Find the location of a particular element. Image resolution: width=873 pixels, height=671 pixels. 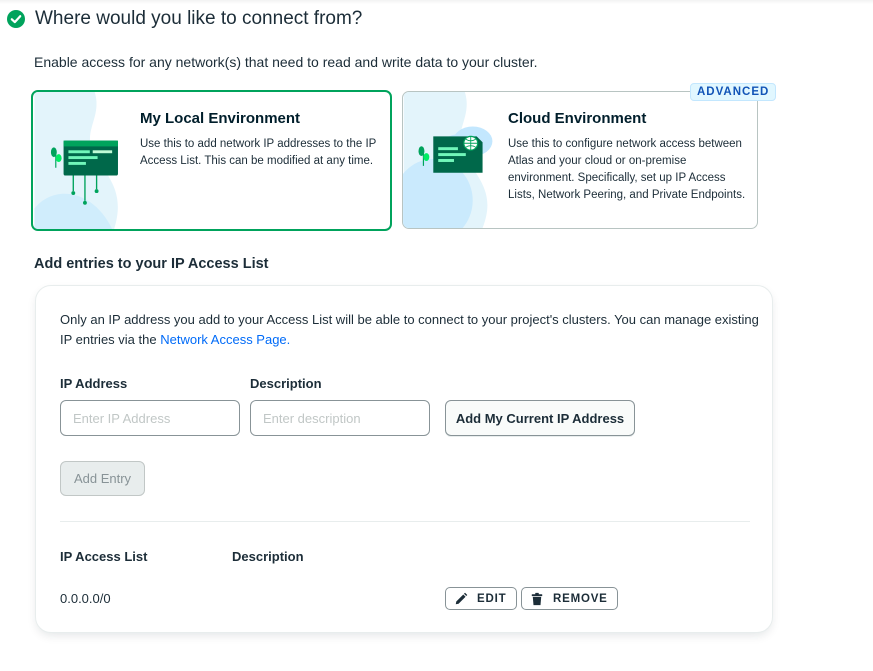

cloud-environment-illustration is located at coordinates (448, 160).